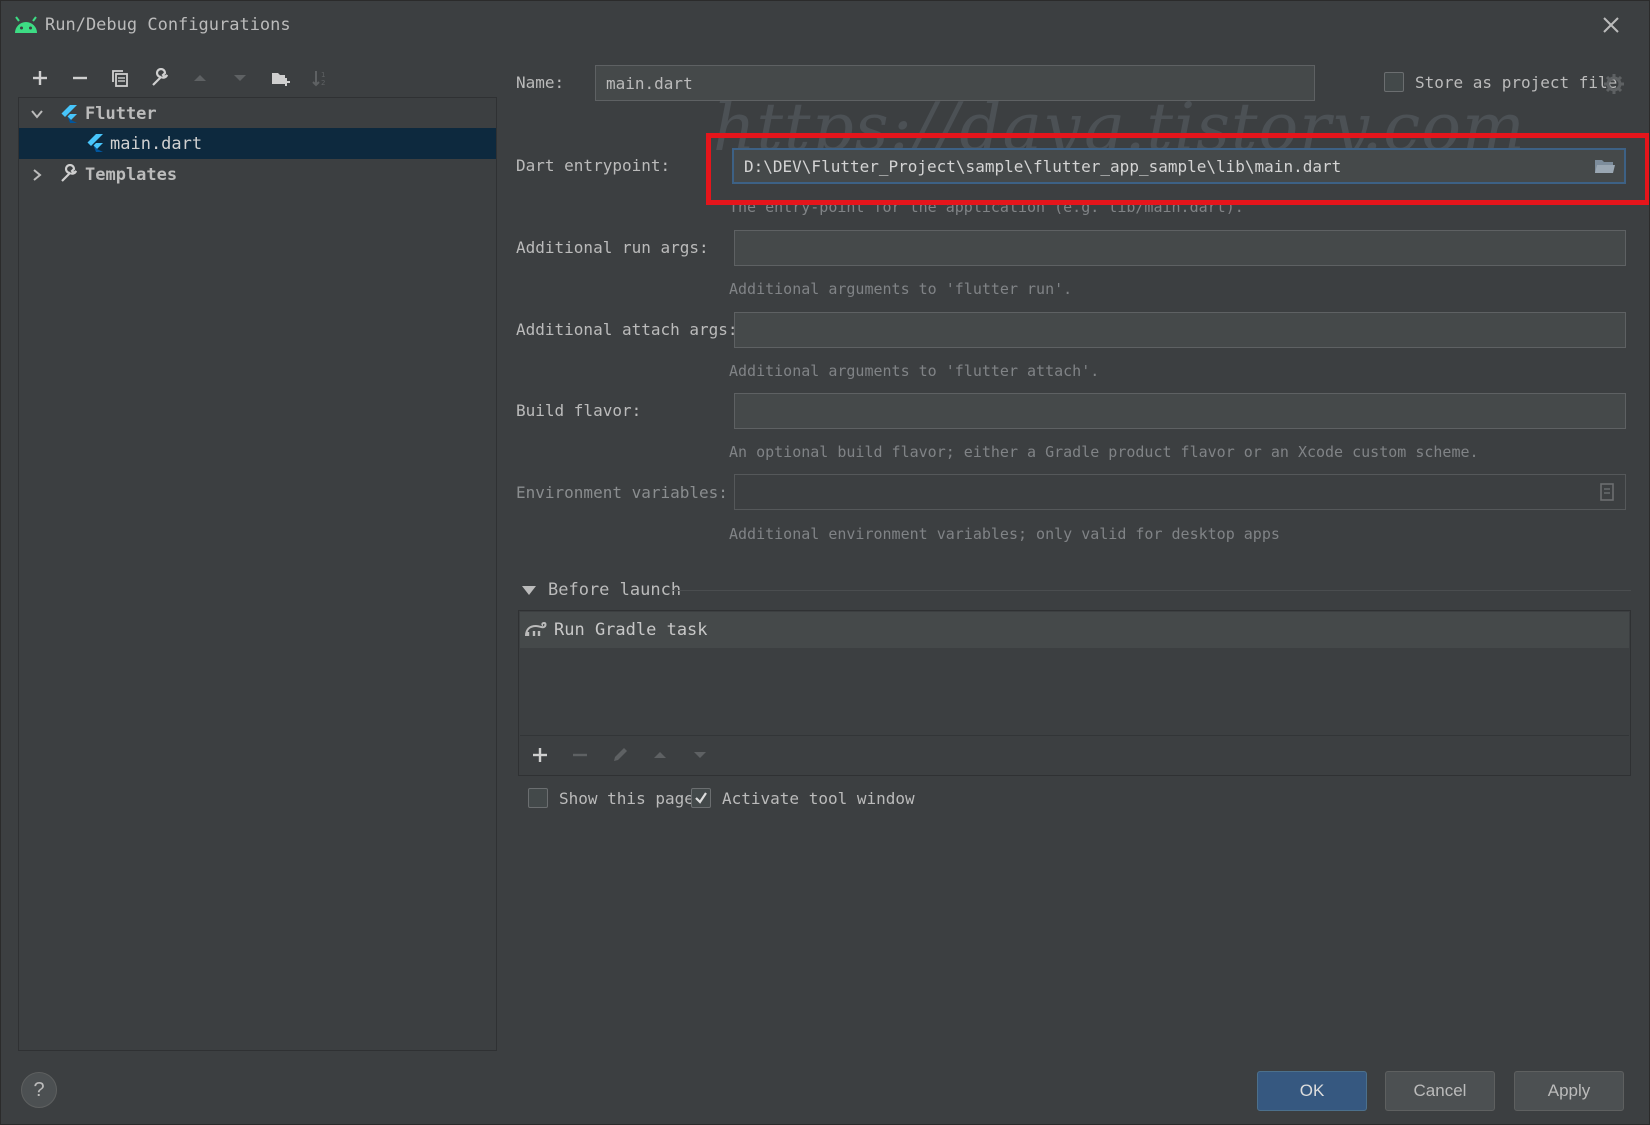 The image size is (1650, 1125). I want to click on collapse-triangle-icon, so click(529, 590).